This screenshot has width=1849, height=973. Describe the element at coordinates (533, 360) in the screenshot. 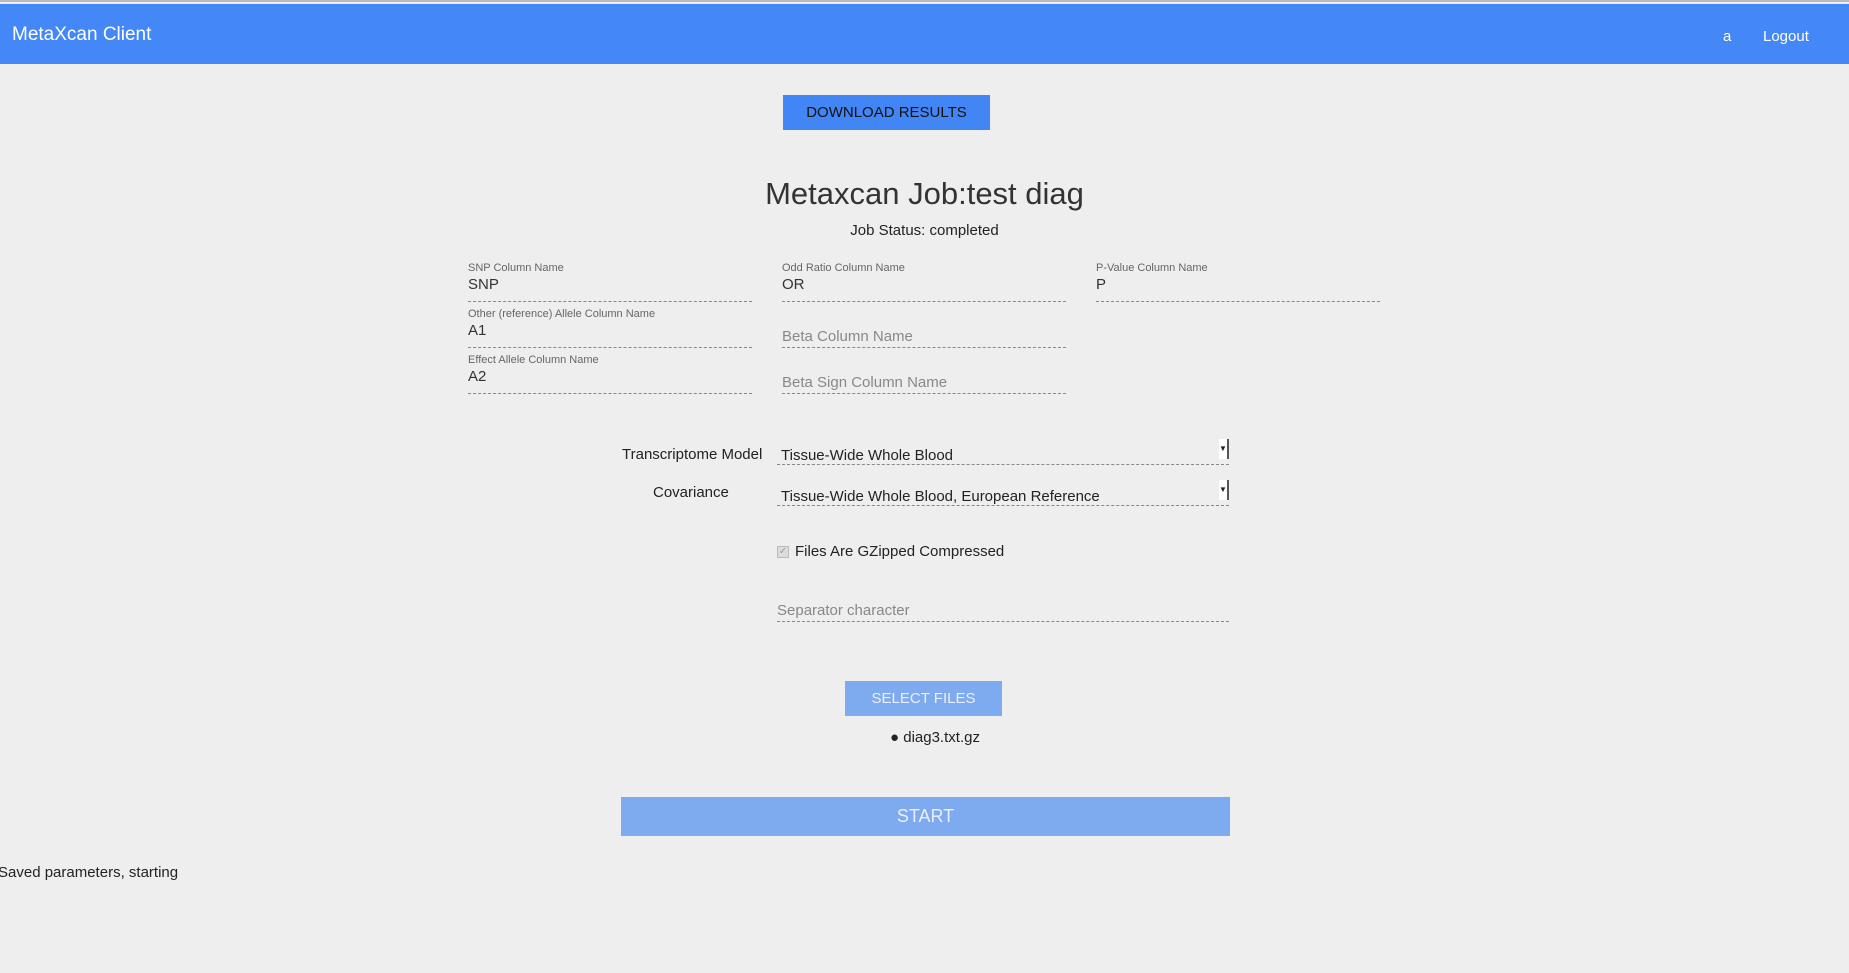

I see `field-label: Effect Allele Column Name` at that location.